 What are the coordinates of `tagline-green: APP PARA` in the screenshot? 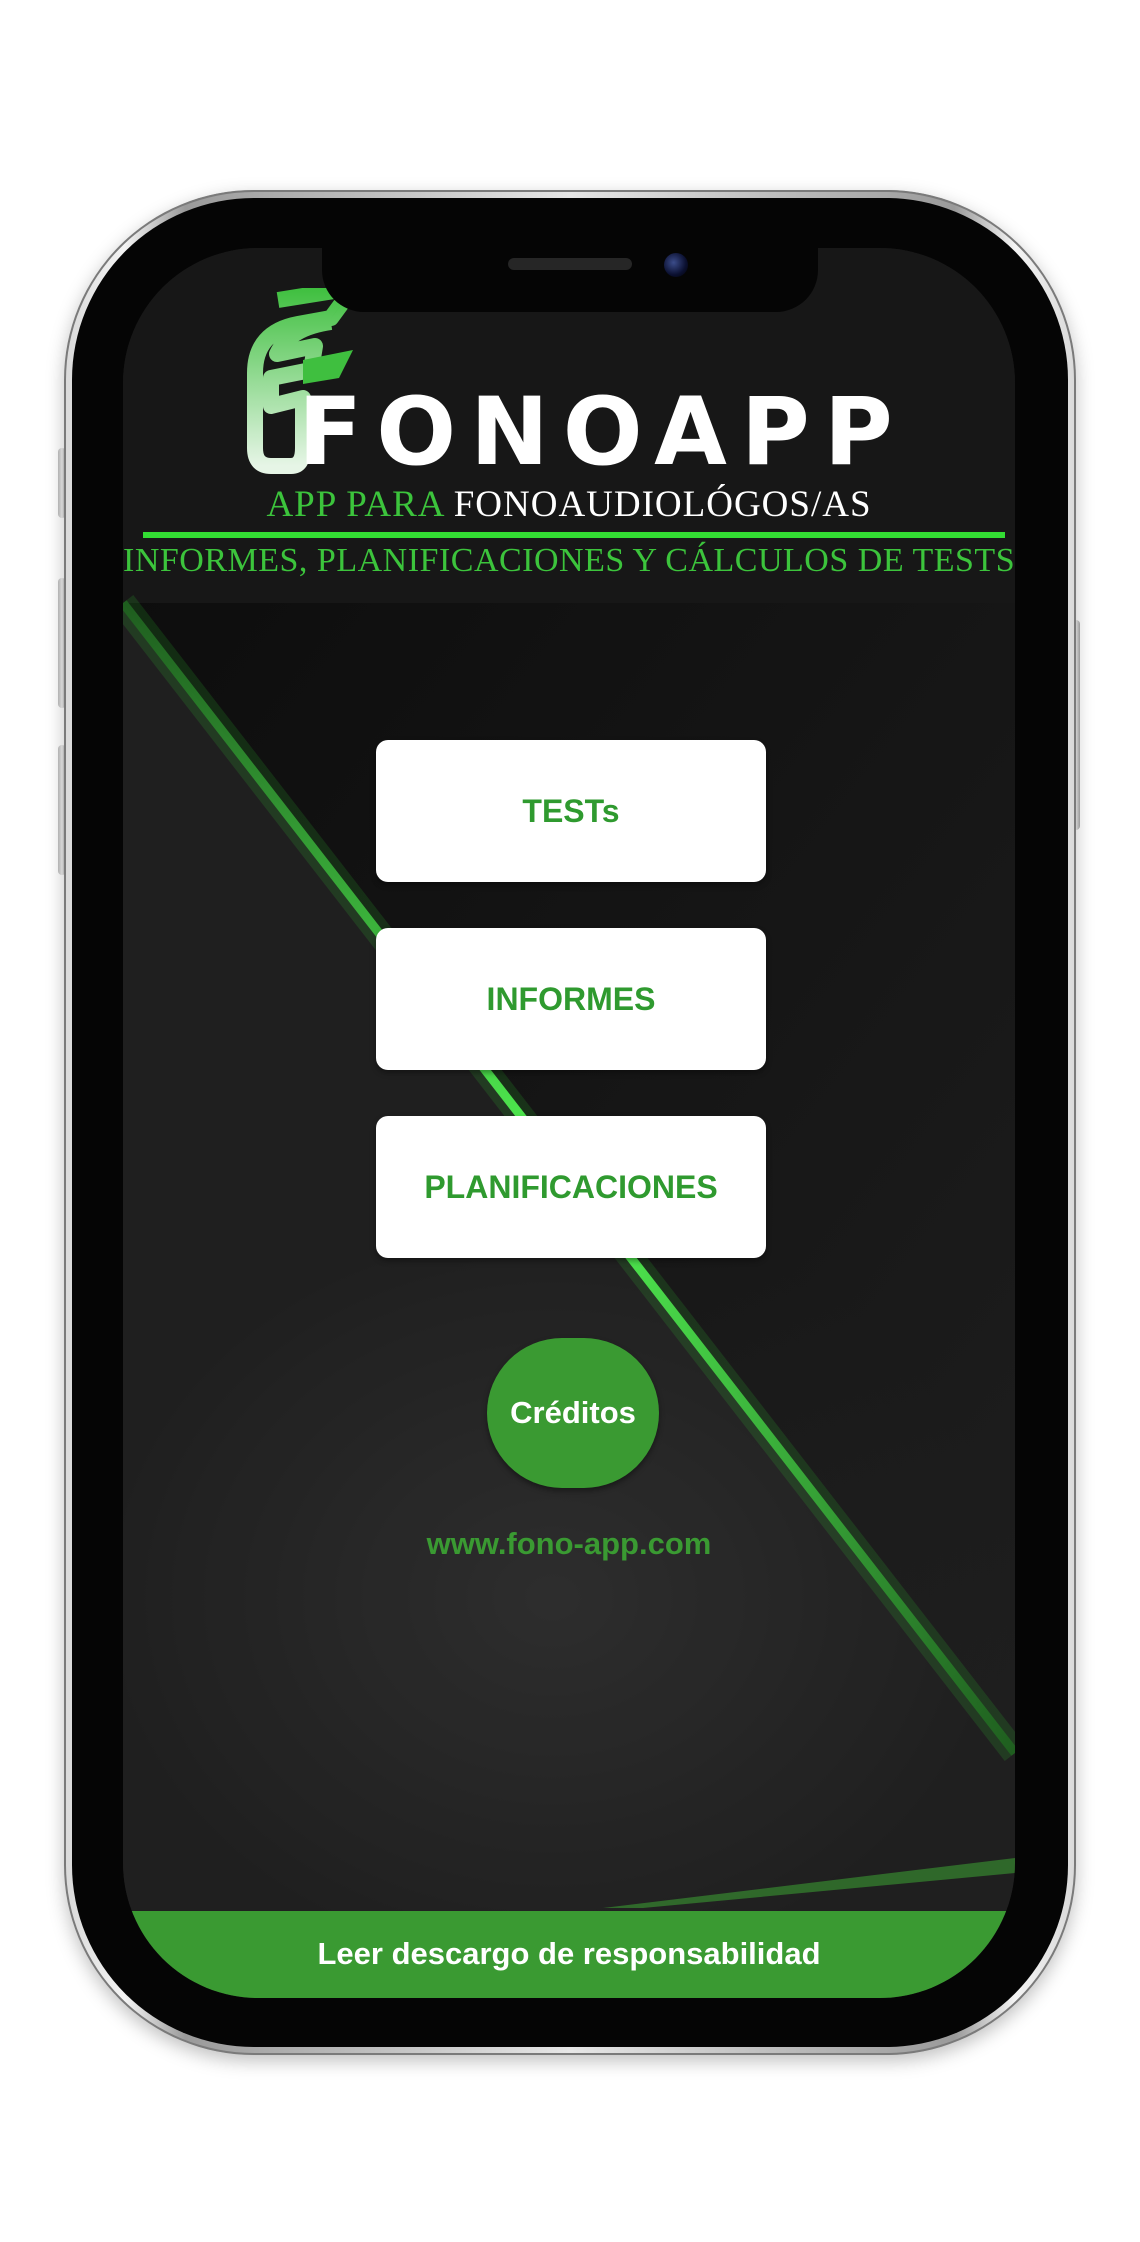 It's located at (355, 504).